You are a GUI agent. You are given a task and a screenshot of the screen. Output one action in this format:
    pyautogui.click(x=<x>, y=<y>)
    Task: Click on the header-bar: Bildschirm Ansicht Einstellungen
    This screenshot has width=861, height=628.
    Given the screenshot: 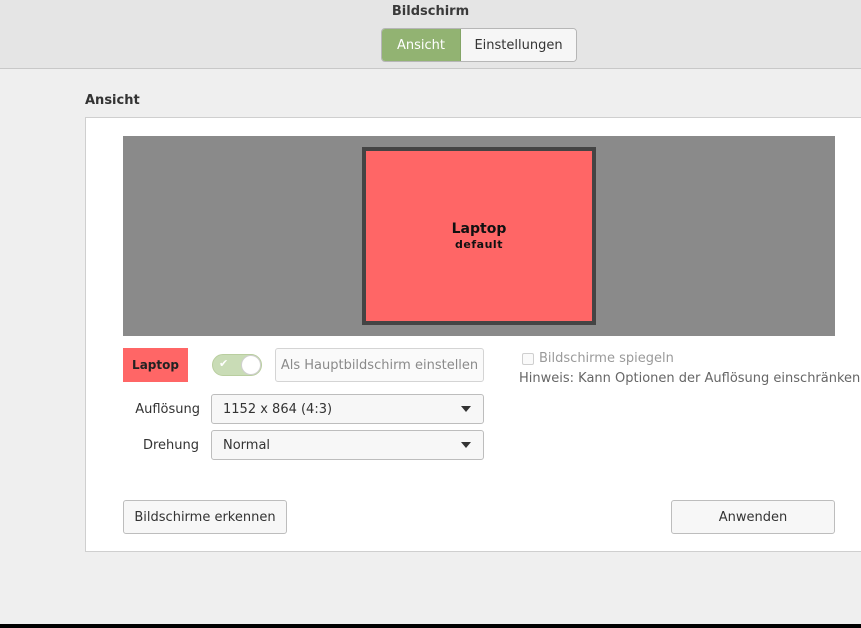 What is the action you would take?
    pyautogui.click(x=430, y=34)
    